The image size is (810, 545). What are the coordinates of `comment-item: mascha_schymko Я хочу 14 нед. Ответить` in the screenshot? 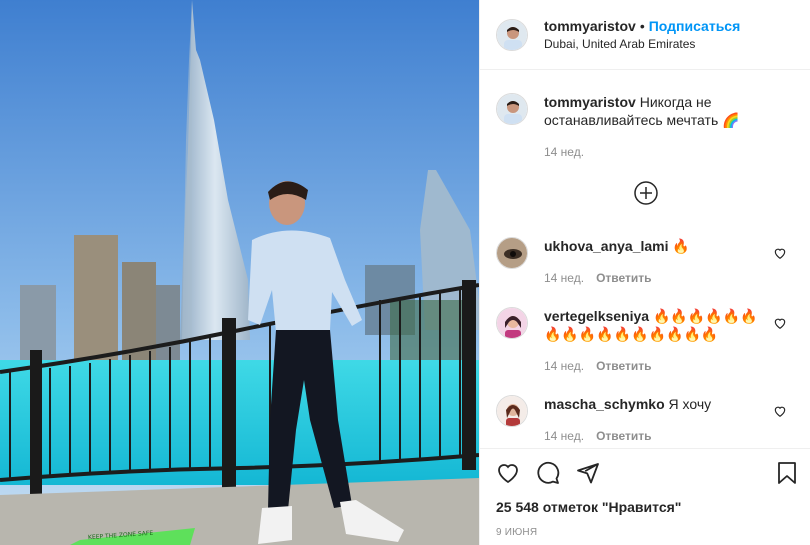 It's located at (645, 419).